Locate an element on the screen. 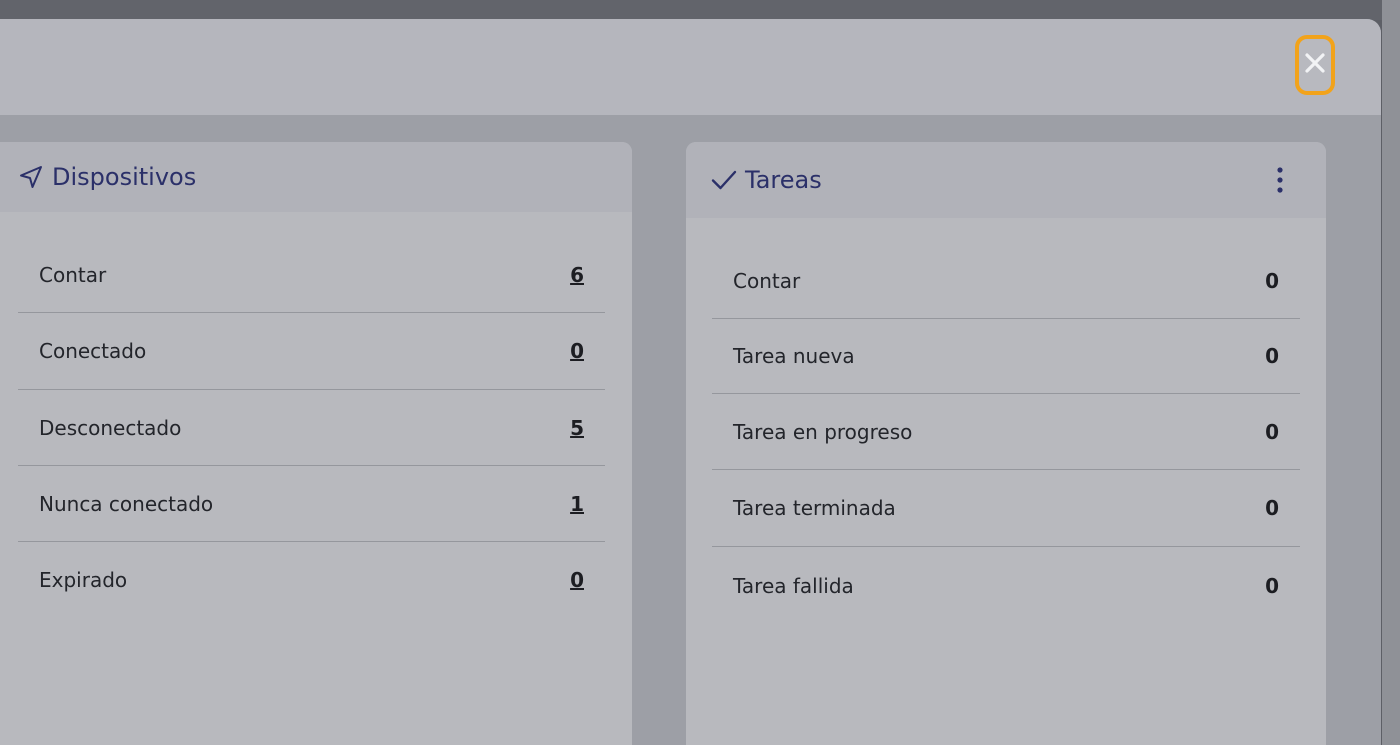 This screenshot has width=1400, height=745. devices-disconnected-link: 5 is located at coordinates (587, 428).